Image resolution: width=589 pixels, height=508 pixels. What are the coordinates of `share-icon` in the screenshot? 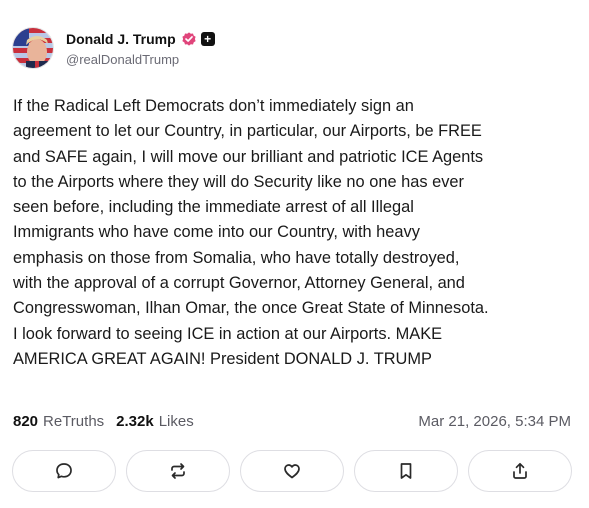 It's located at (520, 470).